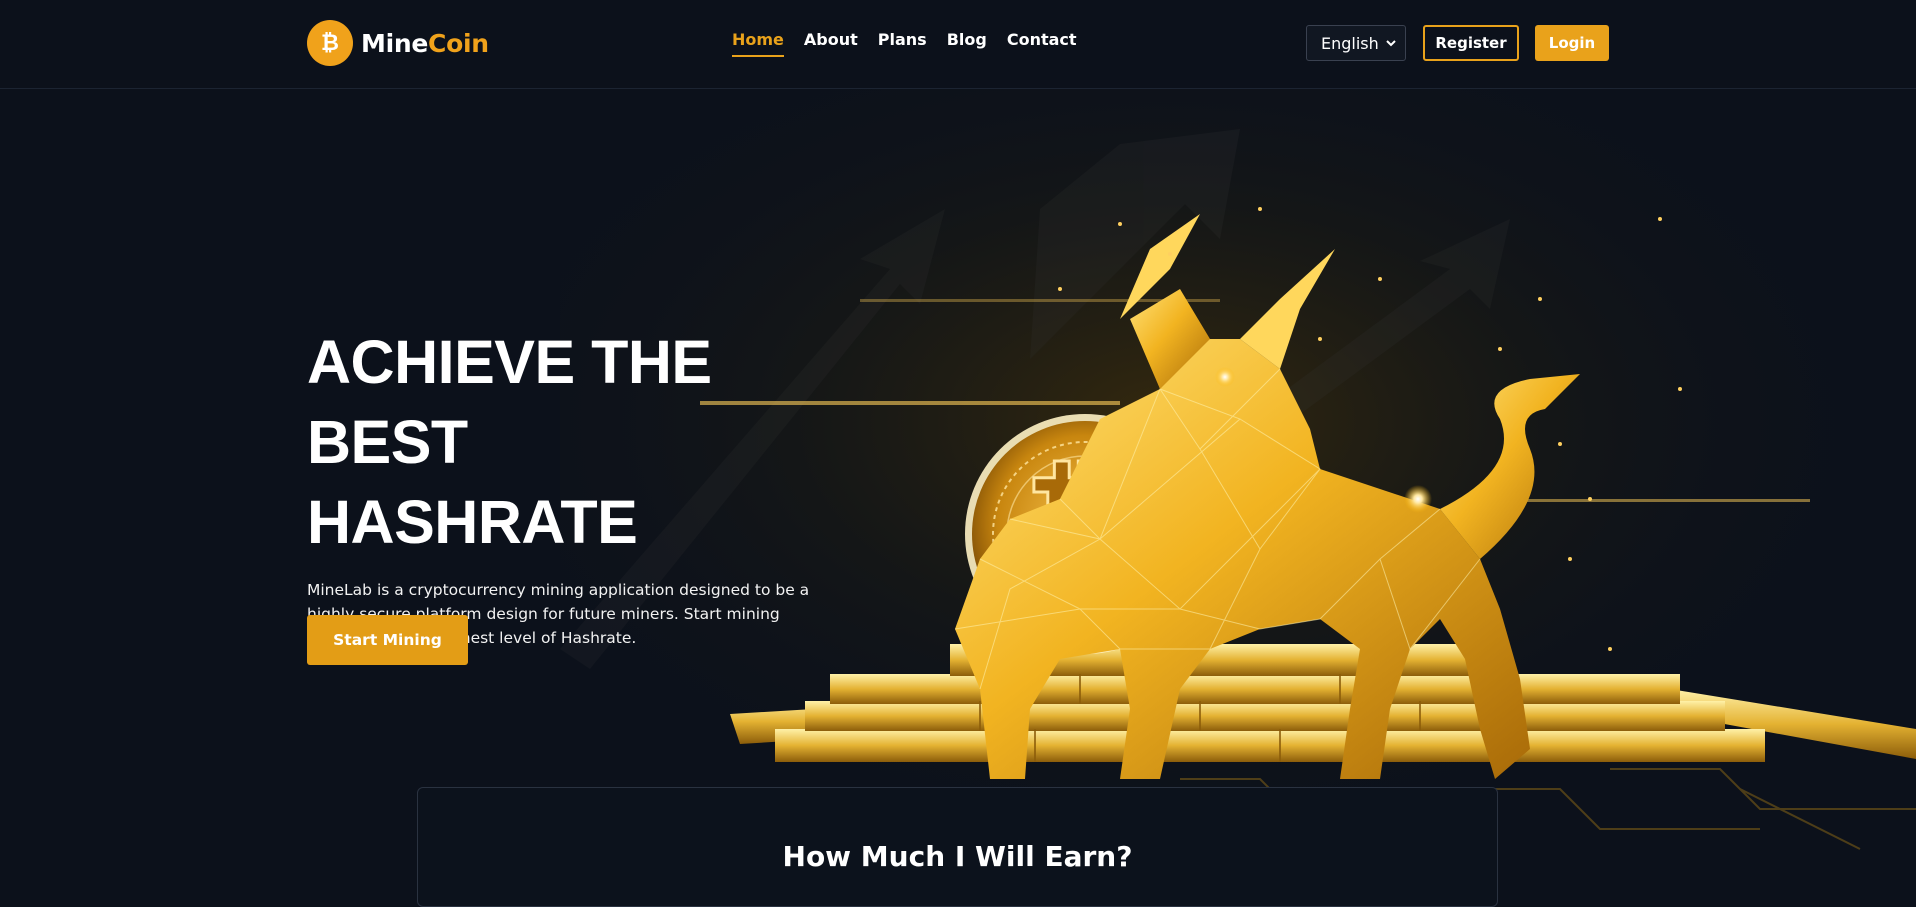  What do you see at coordinates (1572, 43) in the screenshot?
I see `login-button: Login` at bounding box center [1572, 43].